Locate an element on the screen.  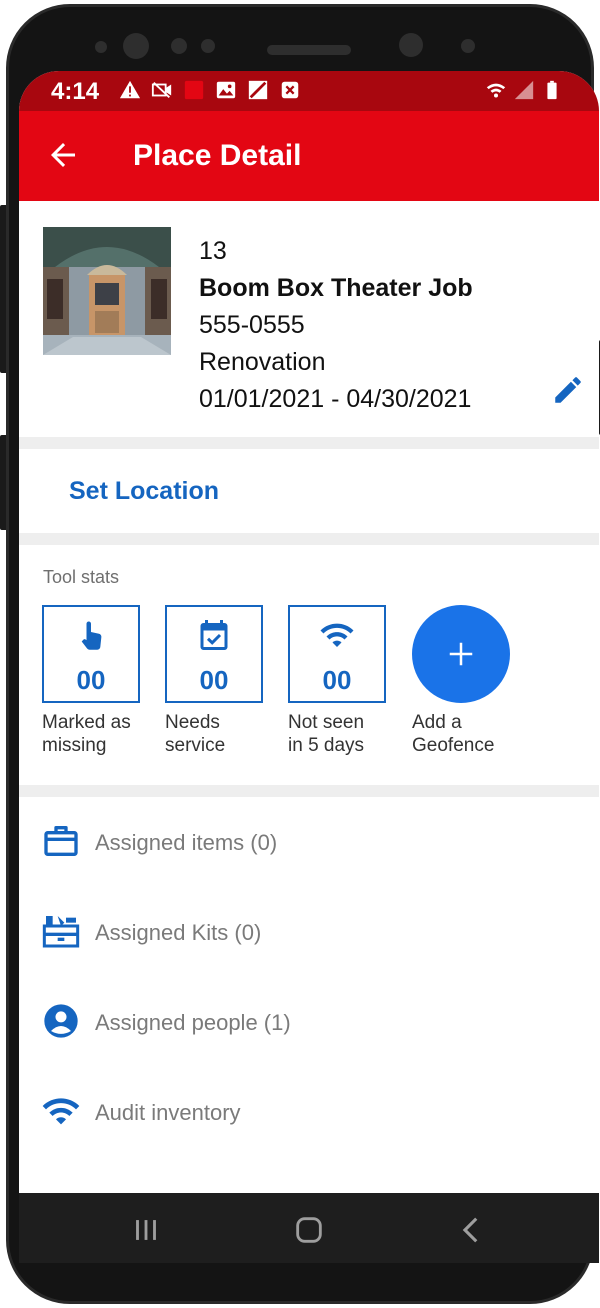
stat-label-line: Geofence is located at coordinates (453, 745).